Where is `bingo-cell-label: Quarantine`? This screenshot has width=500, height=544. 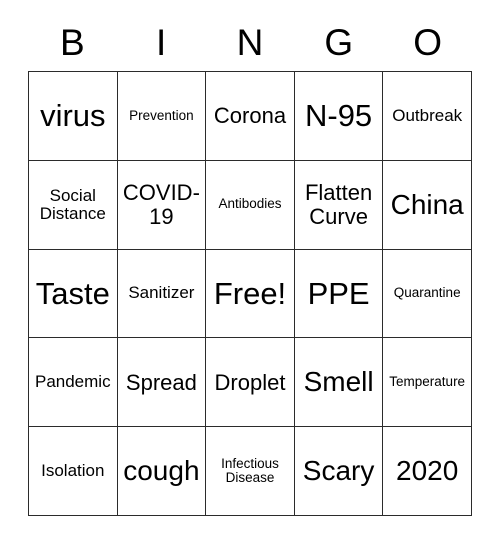
bingo-cell-label: Quarantine is located at coordinates (427, 293).